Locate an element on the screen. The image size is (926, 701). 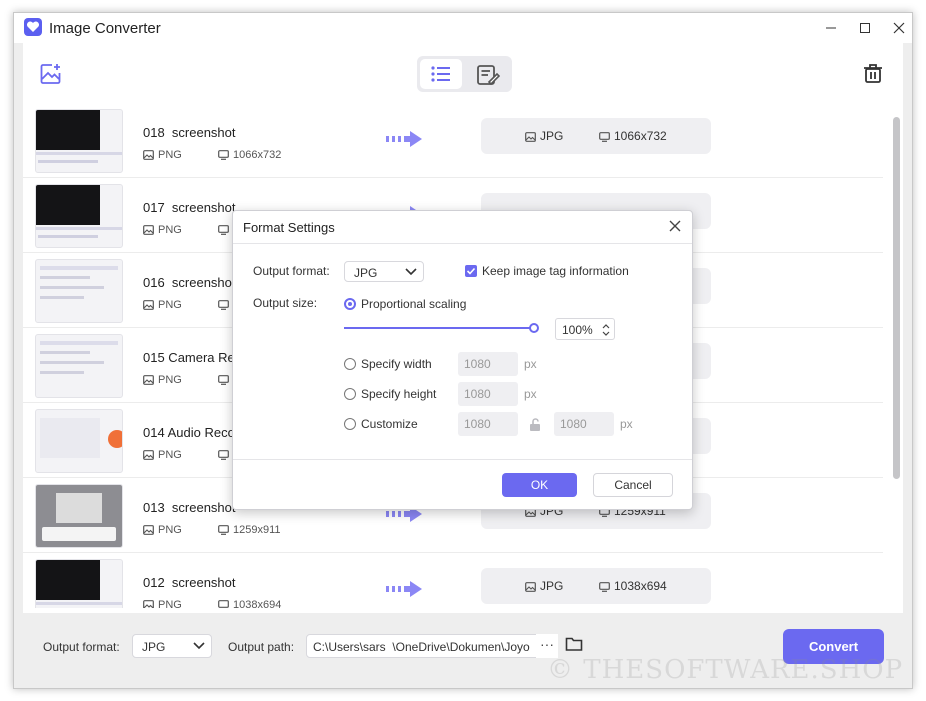
cancel-button: Cancel is located at coordinates (633, 485).